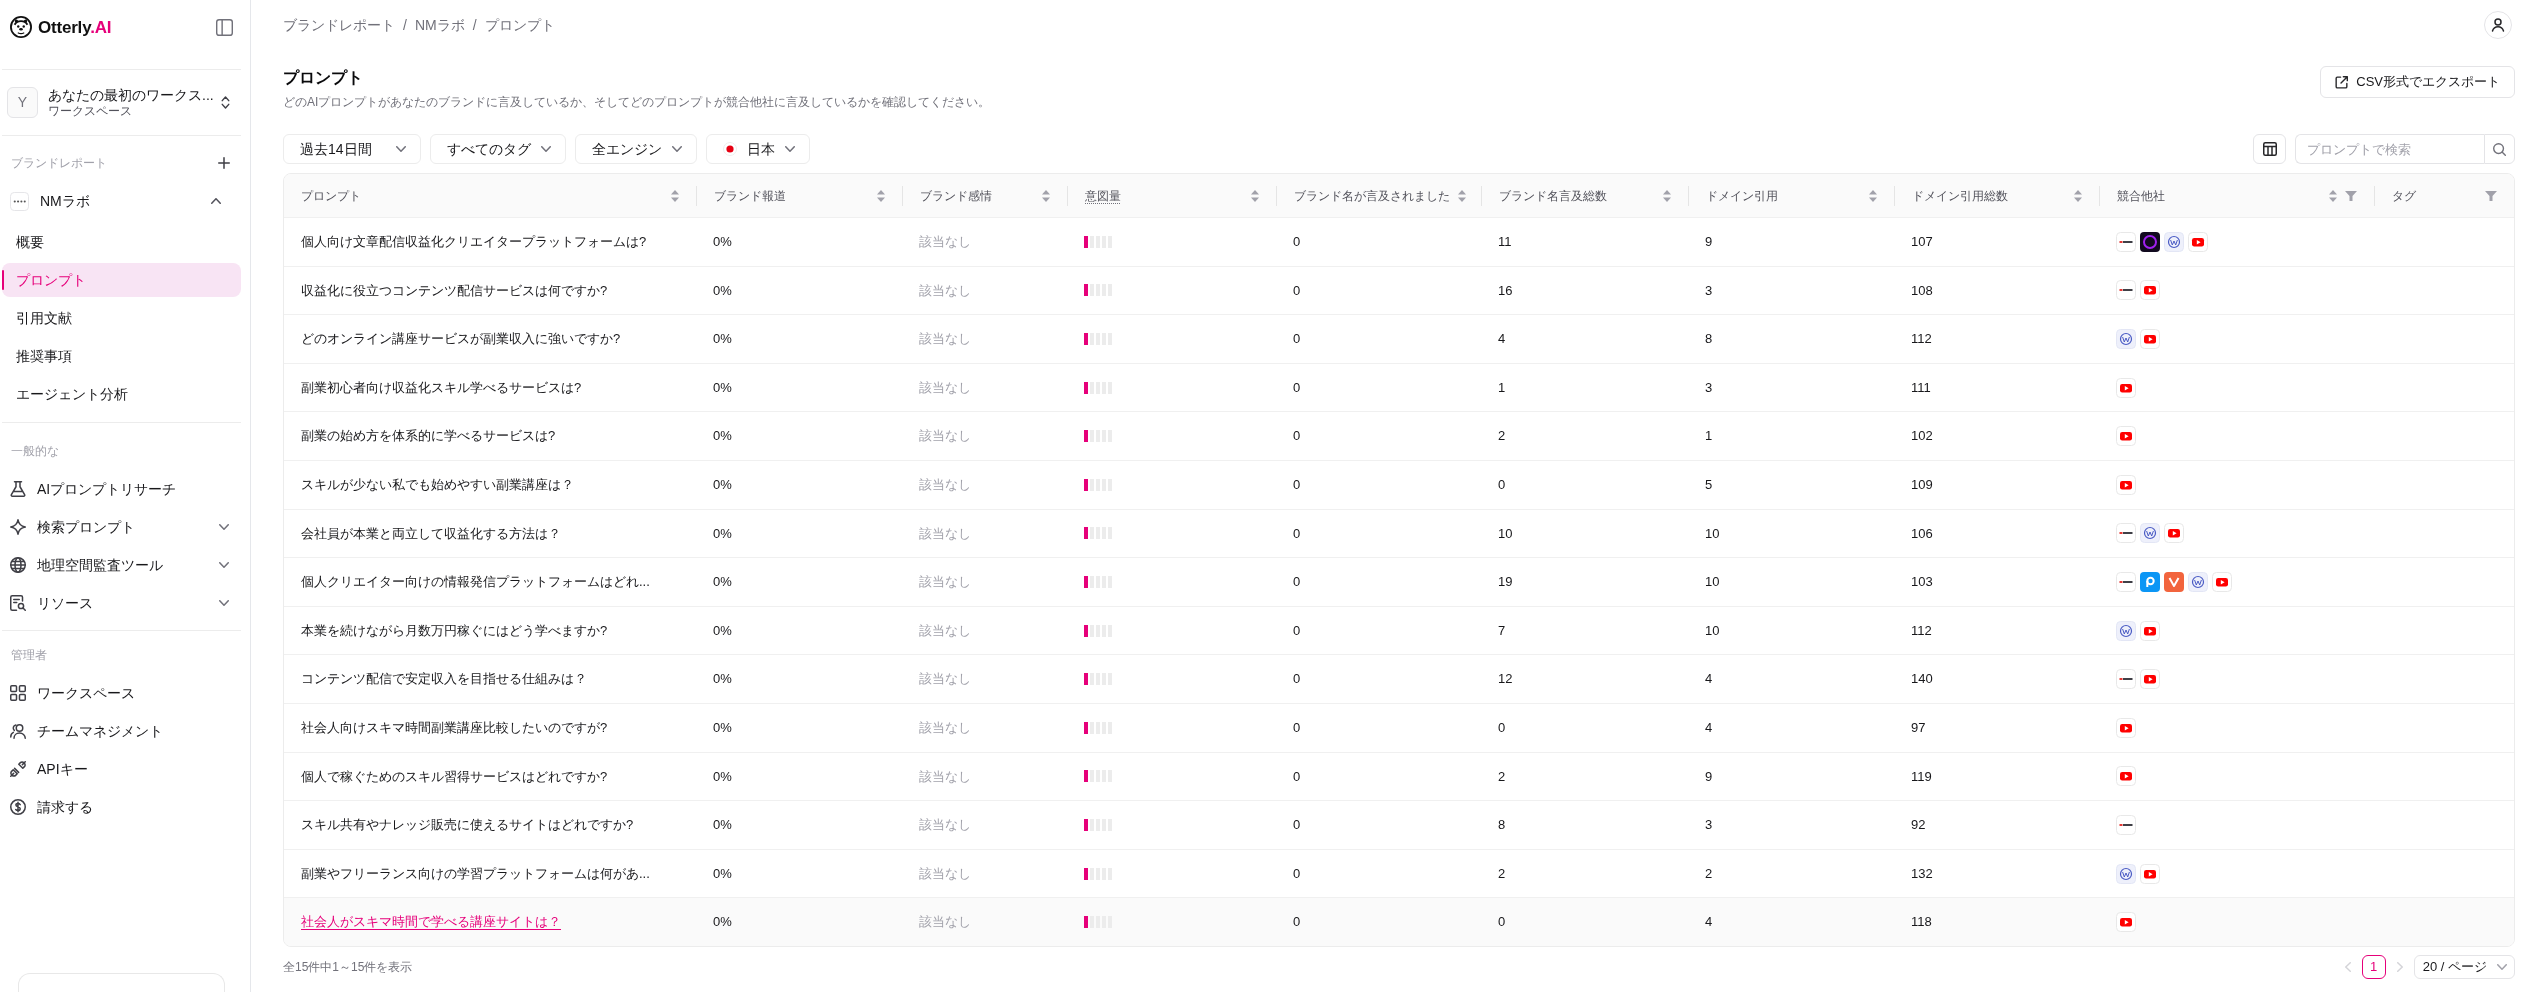  I want to click on user-icon, so click(2498, 25).